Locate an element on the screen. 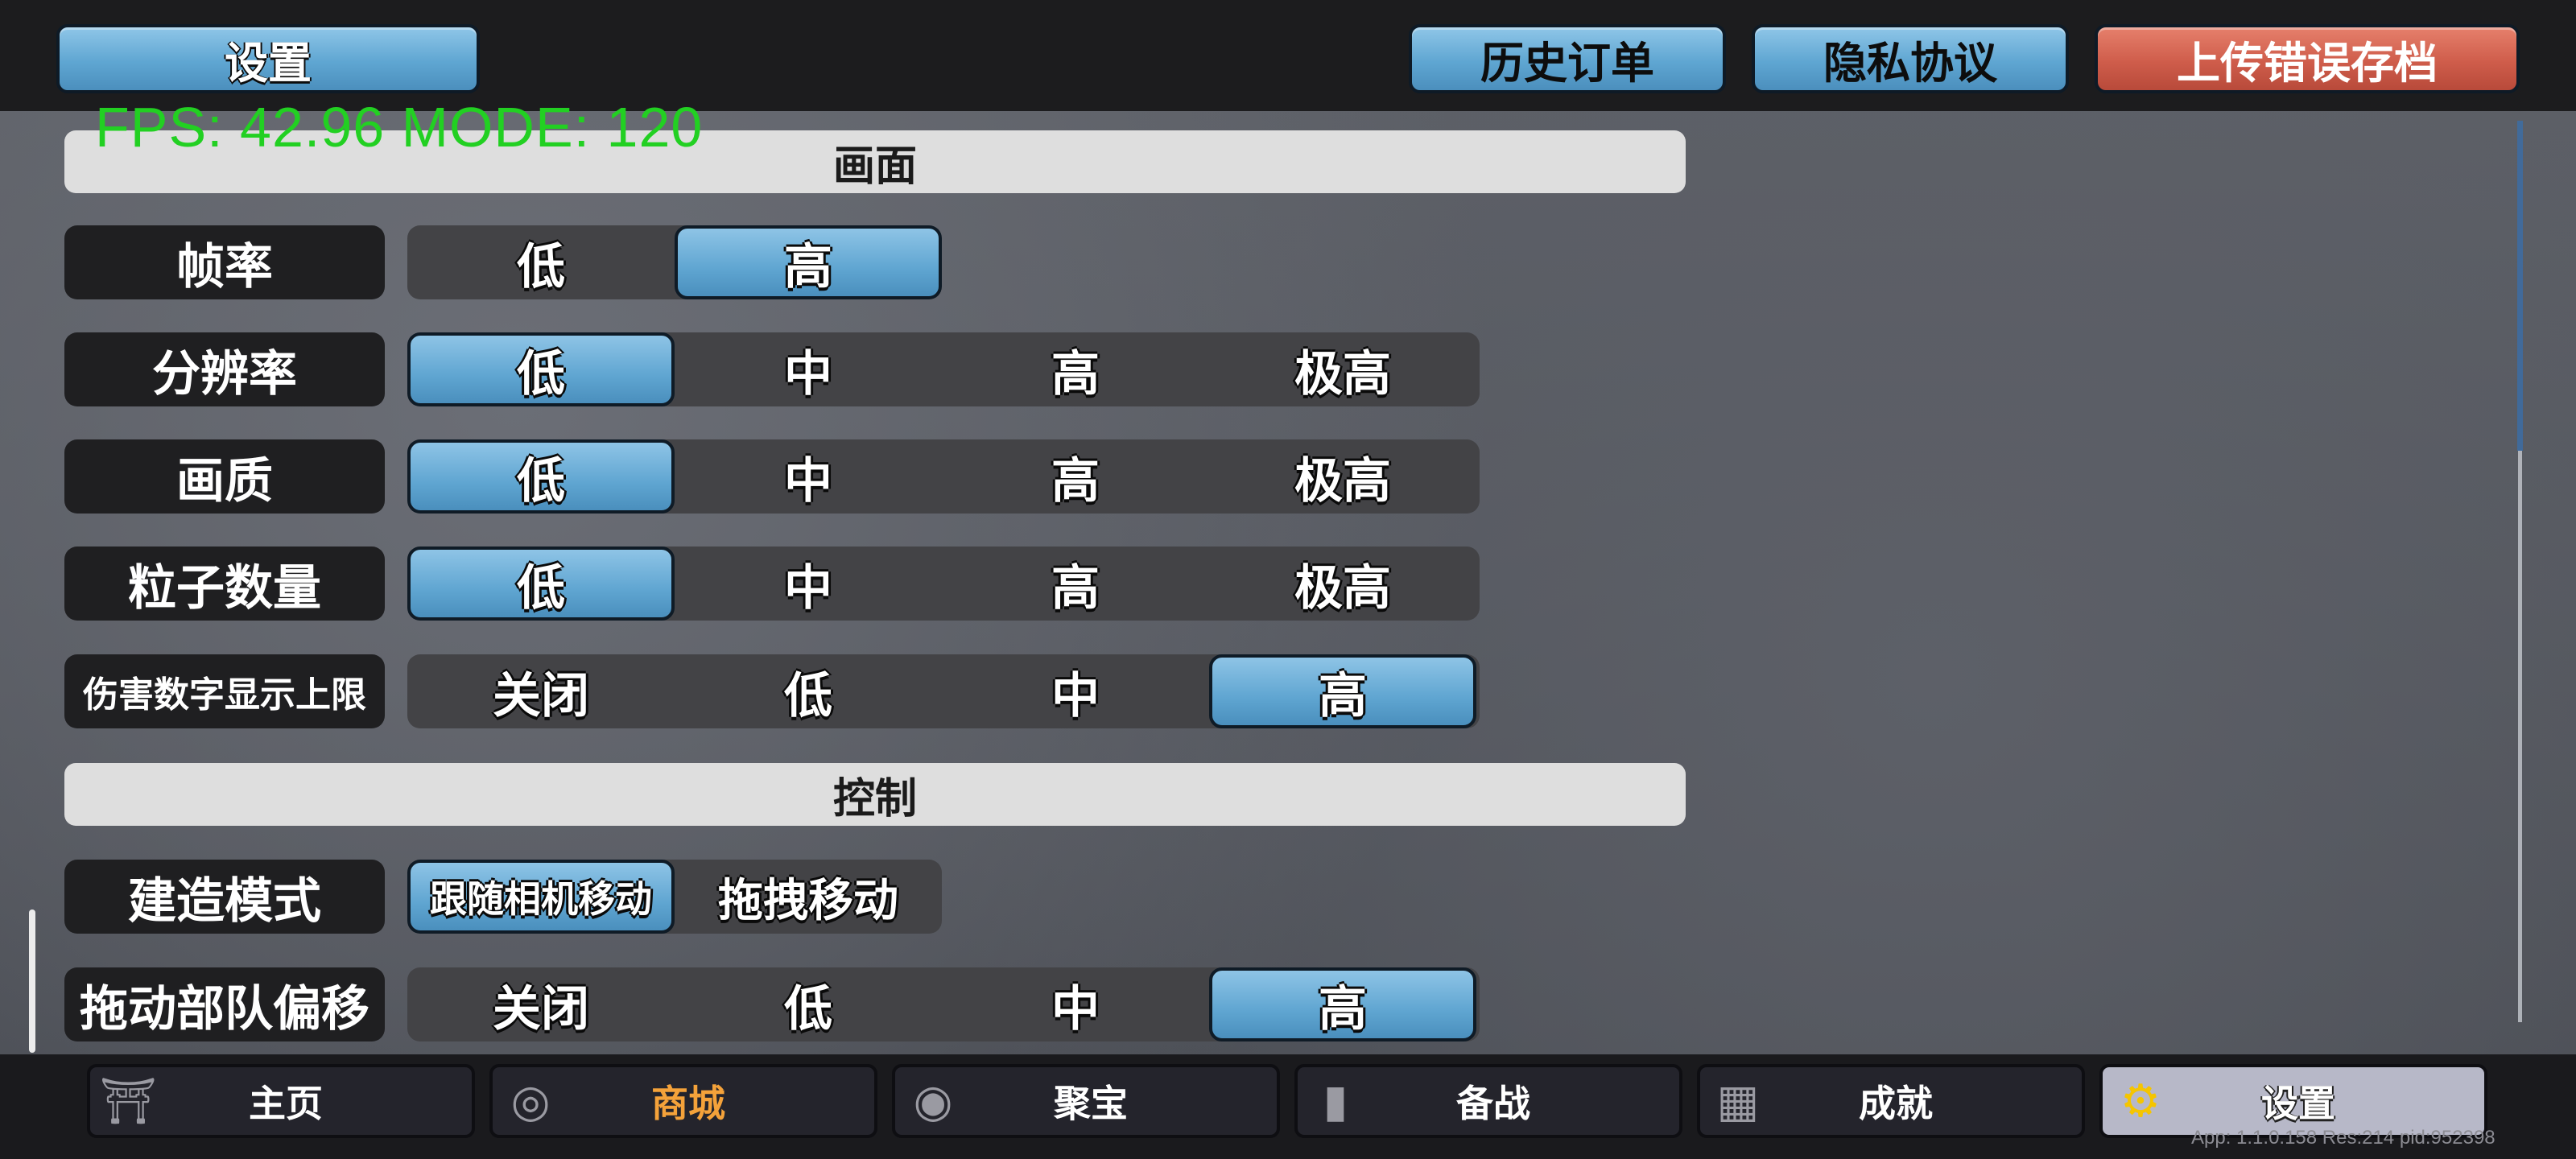 The height and width of the screenshot is (1159, 2576). damage-numbers-options: 关闭 低 中 高 is located at coordinates (943, 691).